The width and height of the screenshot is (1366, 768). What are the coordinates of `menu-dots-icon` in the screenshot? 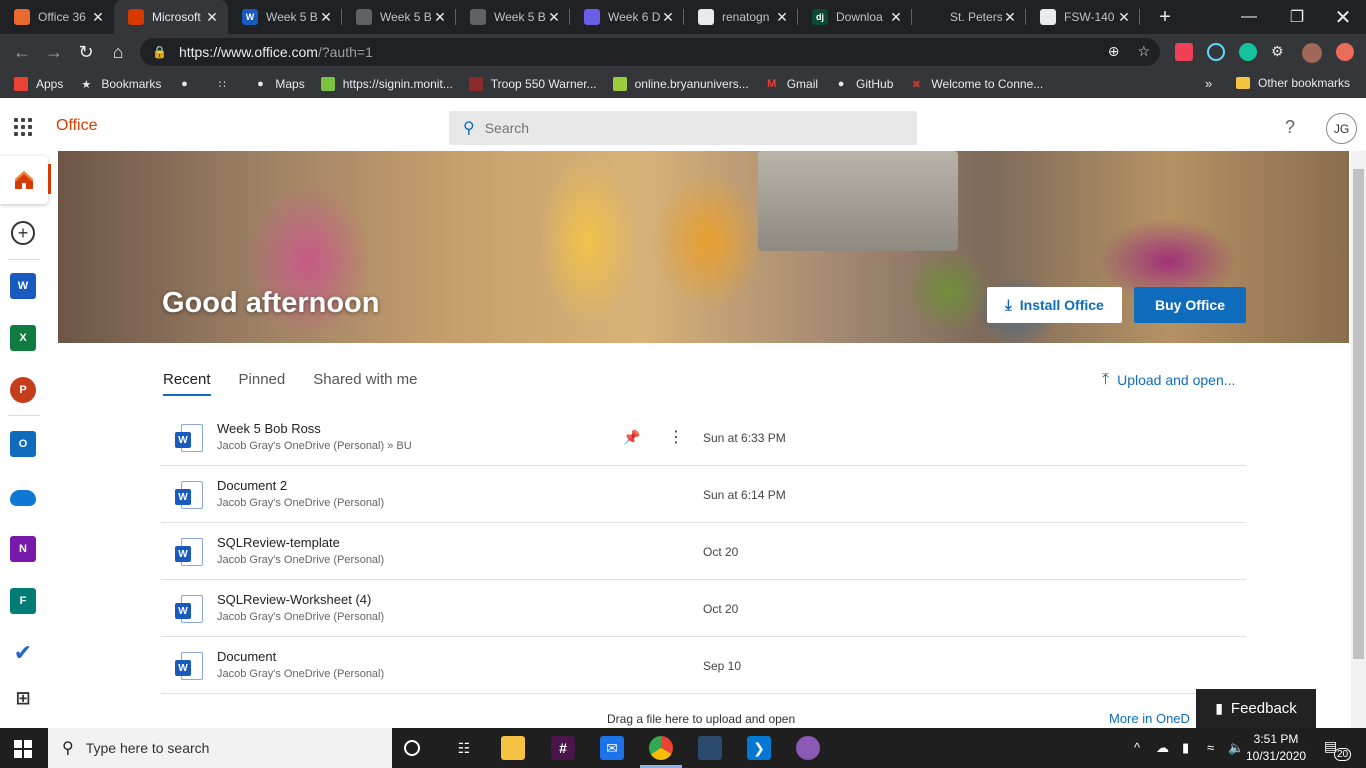 It's located at (1345, 52).